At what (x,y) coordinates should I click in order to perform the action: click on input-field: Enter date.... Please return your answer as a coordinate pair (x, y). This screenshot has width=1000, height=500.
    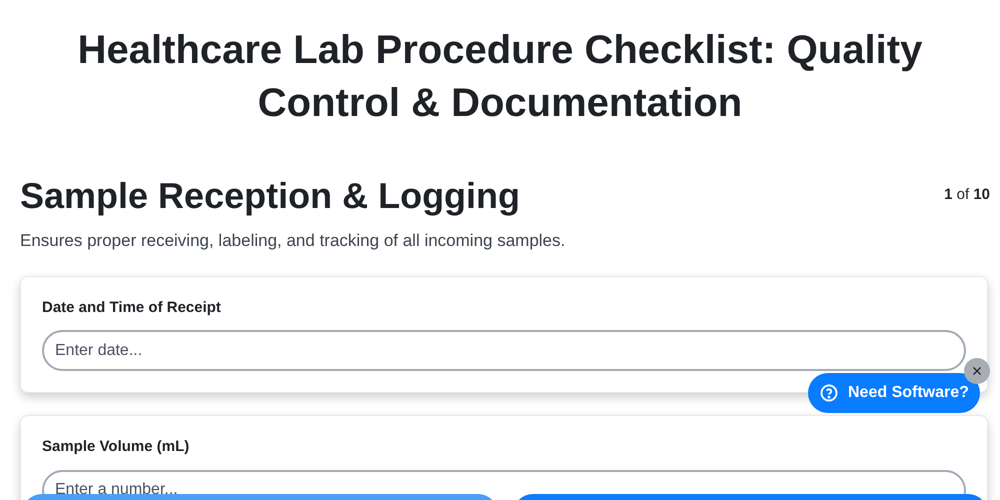
    Looking at the image, I should click on (504, 350).